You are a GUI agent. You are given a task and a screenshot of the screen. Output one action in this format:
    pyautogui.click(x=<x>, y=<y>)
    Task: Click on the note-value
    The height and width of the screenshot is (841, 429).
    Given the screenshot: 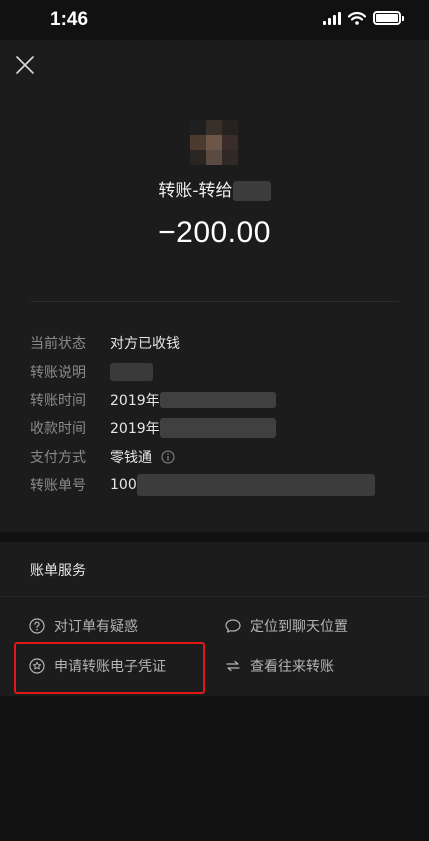 What is the action you would take?
    pyautogui.click(x=131, y=371)
    